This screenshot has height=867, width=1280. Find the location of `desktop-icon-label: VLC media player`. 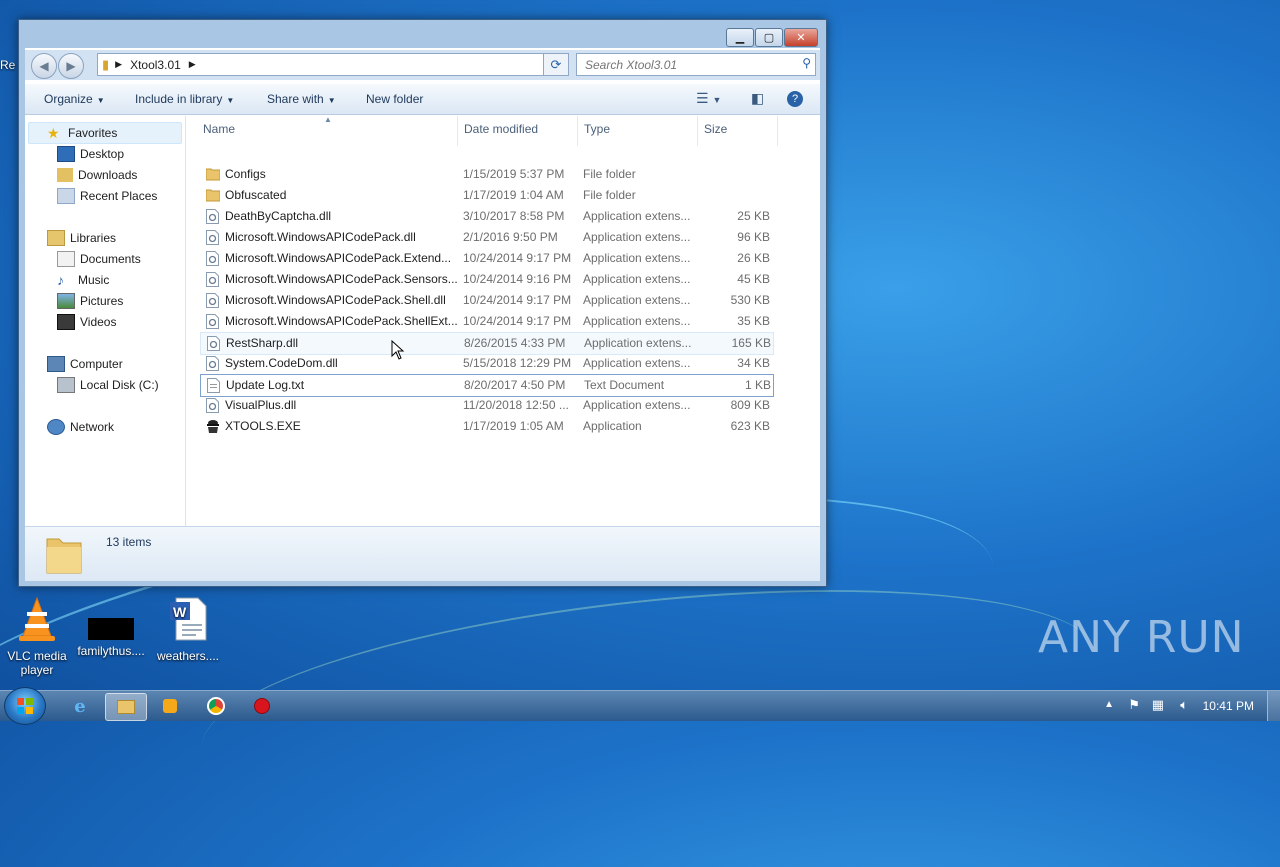

desktop-icon-label: VLC media player is located at coordinates (37, 663).